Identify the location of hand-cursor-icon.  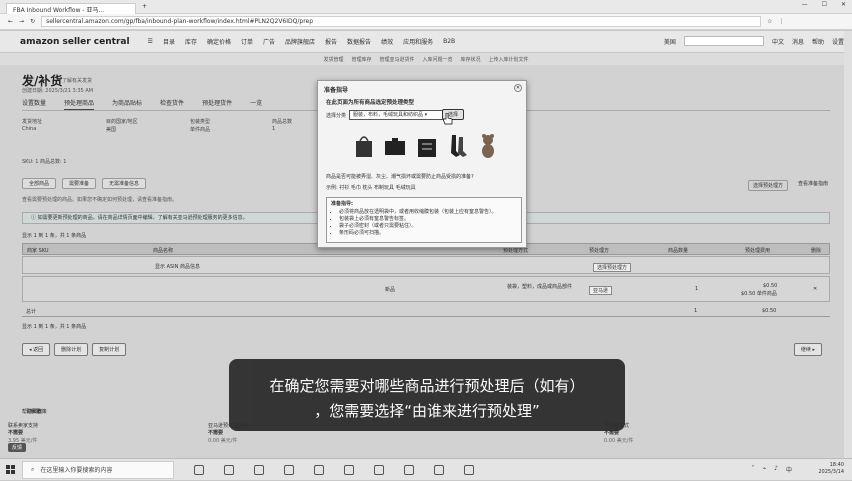
(448, 119).